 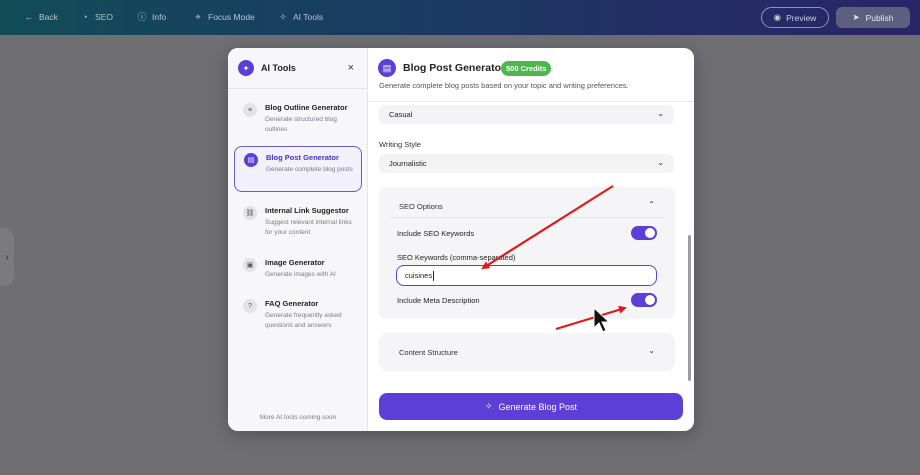 I want to click on arrow-left-icon: ←, so click(x=29, y=17).